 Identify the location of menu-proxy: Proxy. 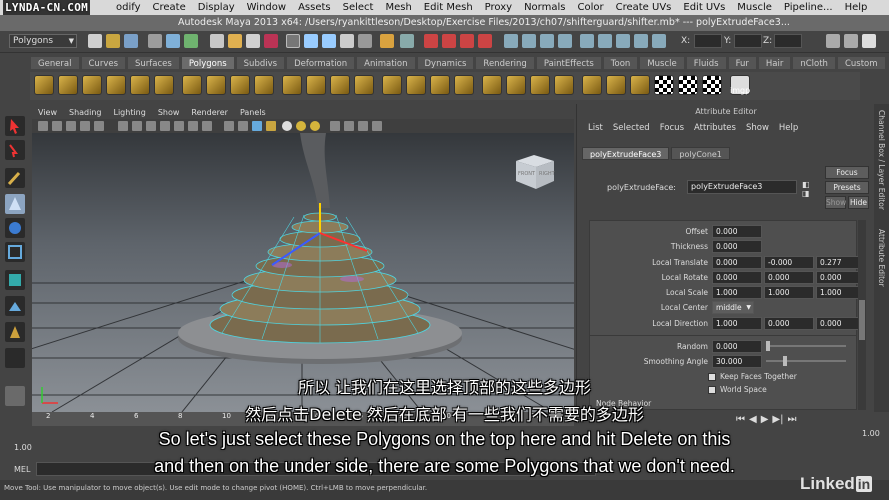
(498, 7).